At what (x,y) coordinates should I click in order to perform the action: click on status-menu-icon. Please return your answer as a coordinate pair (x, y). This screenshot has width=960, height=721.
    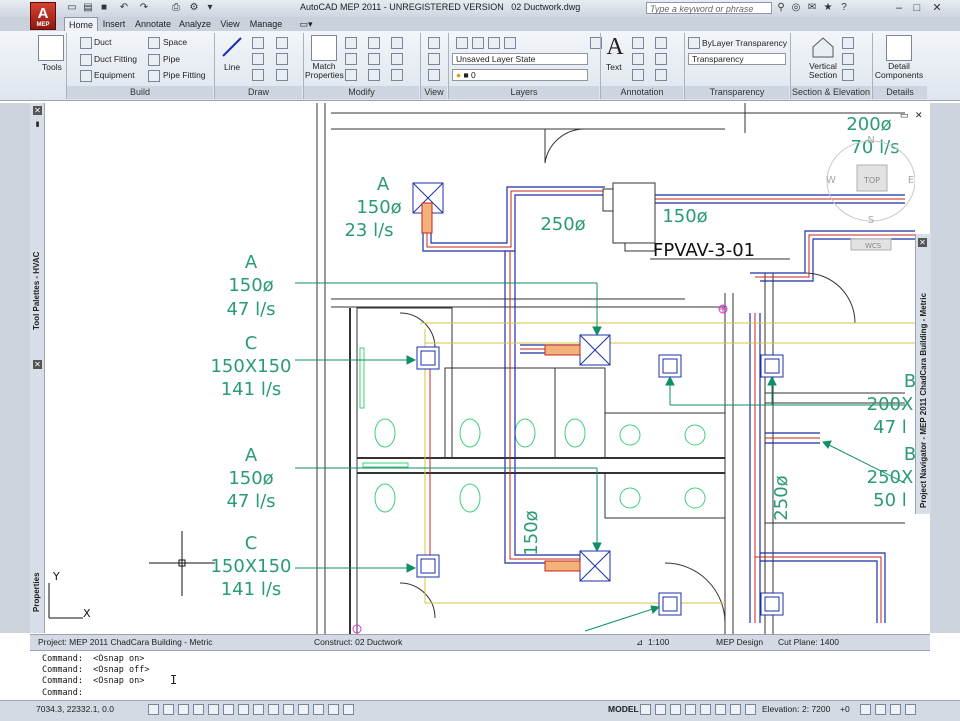
    Looking at the image, I should click on (910, 709).